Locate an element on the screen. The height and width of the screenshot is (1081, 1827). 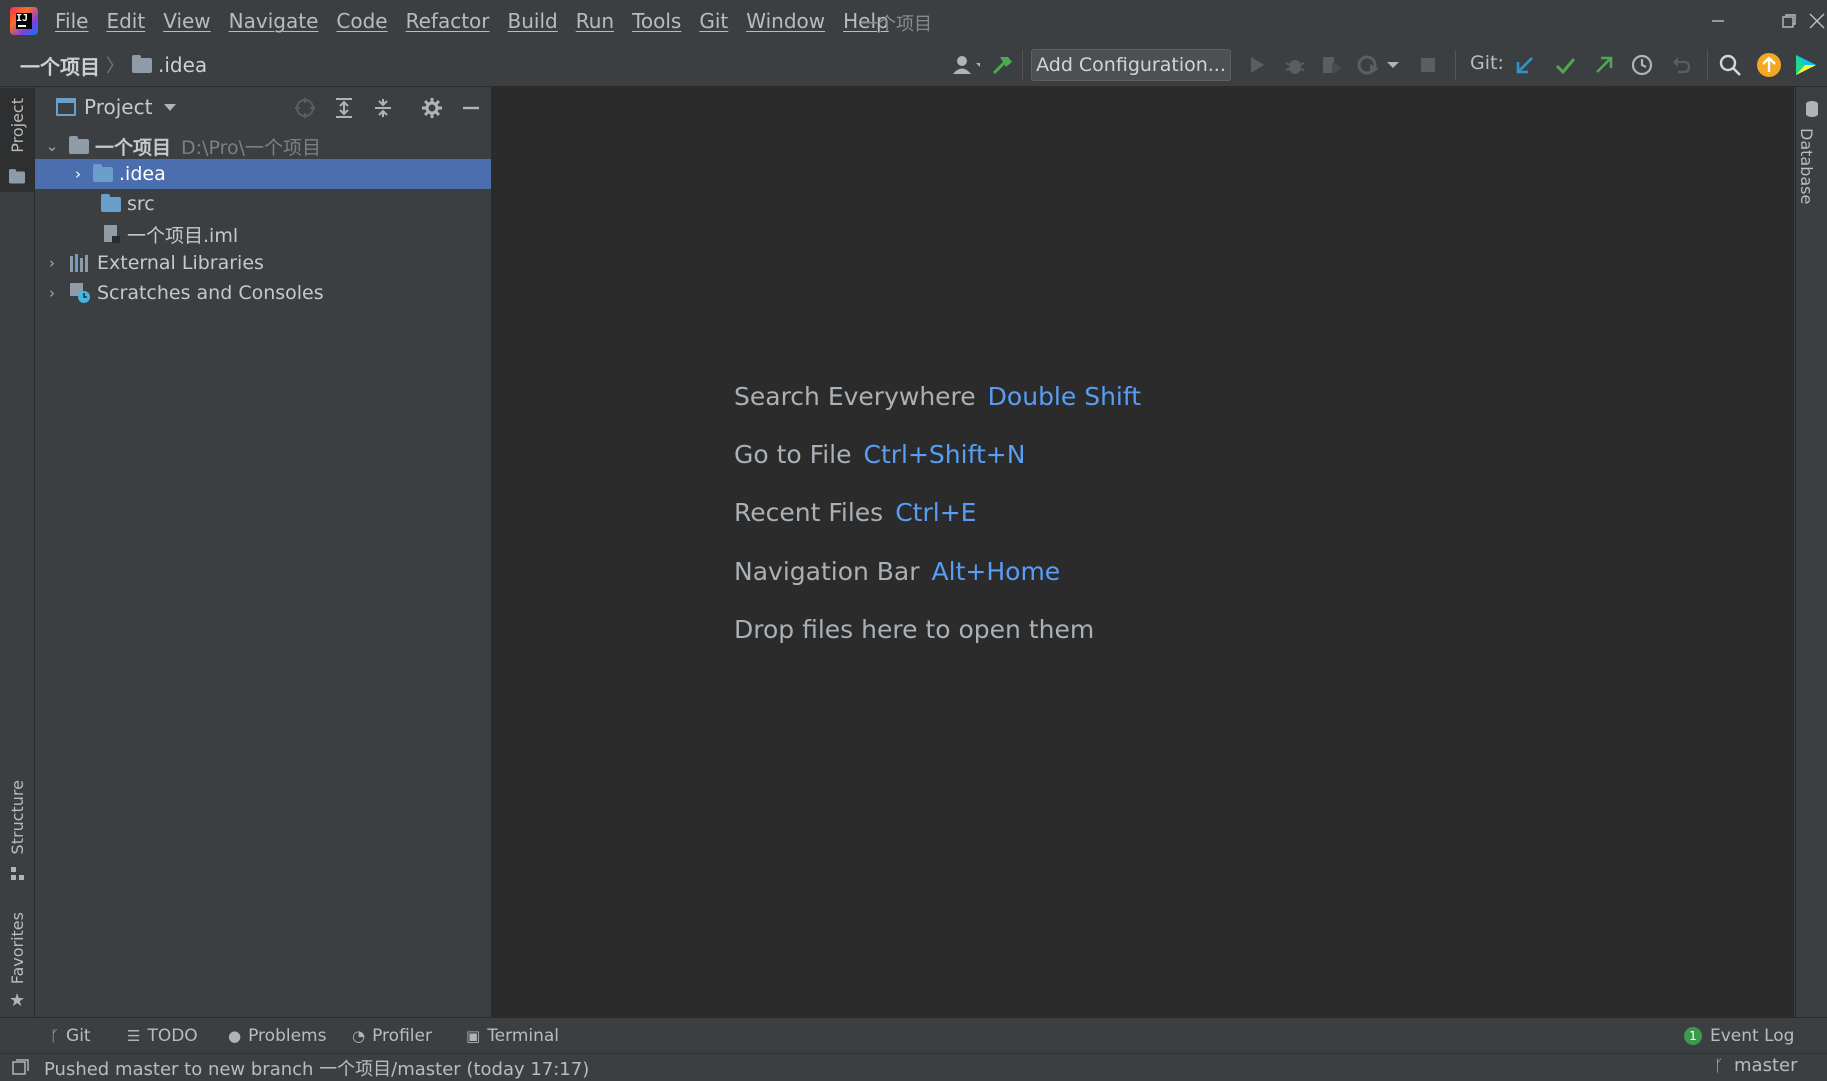
menu-run: Run is located at coordinates (595, 21).